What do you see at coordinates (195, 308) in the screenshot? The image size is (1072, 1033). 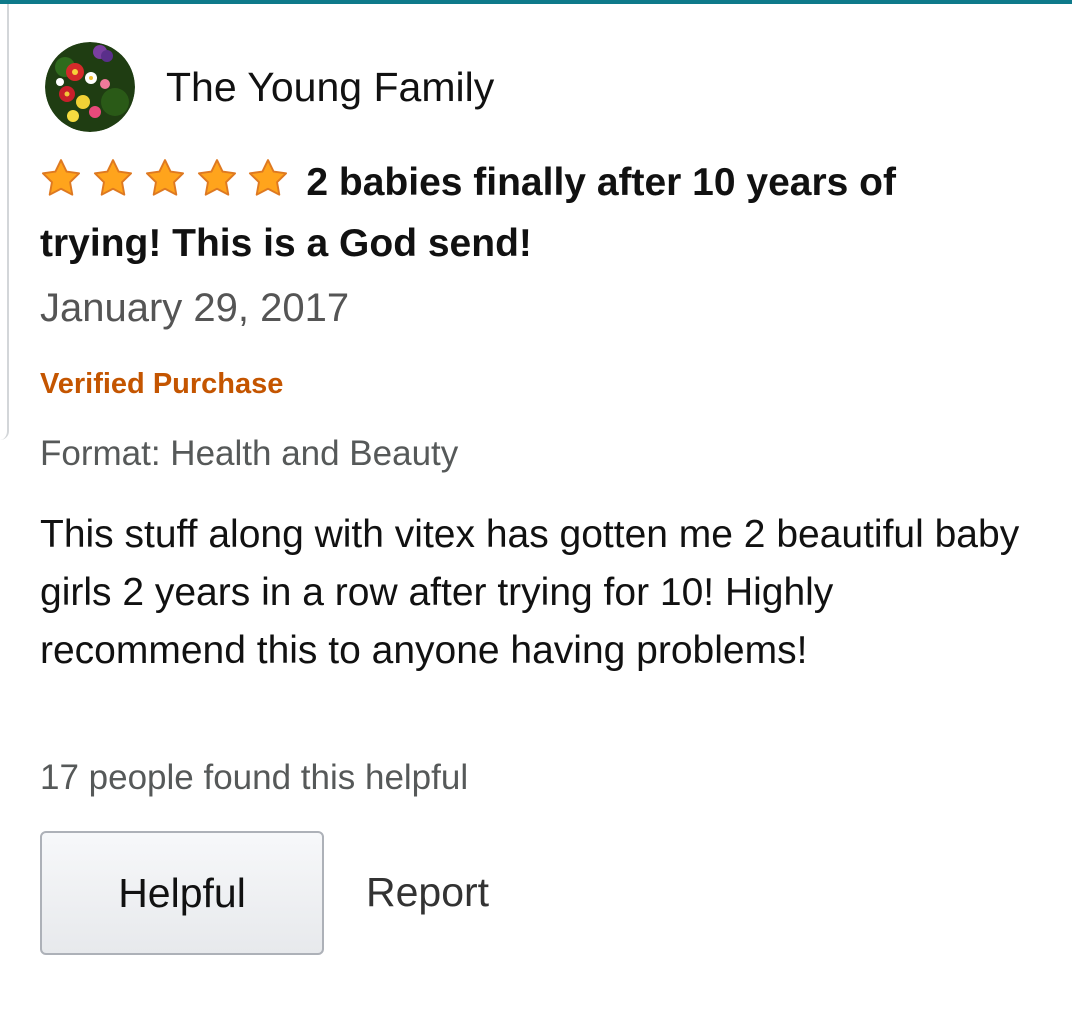 I see `review-date: January 29, 2017` at bounding box center [195, 308].